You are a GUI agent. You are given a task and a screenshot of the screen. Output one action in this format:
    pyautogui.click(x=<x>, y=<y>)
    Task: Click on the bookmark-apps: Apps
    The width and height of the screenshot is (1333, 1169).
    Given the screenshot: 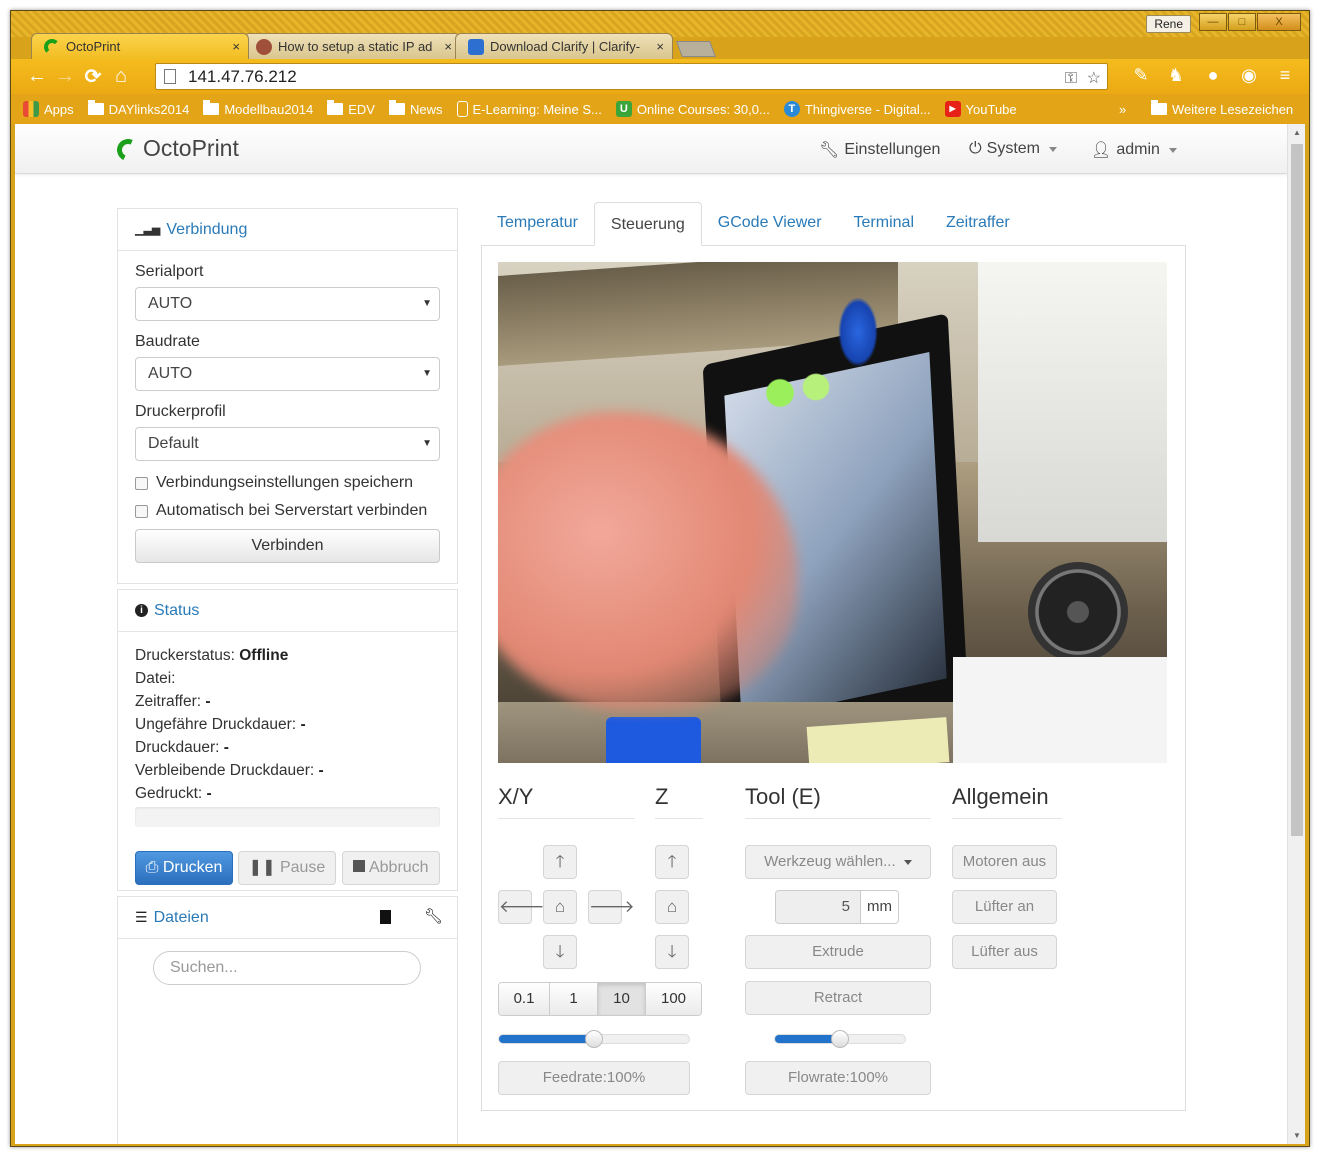 What is the action you would take?
    pyautogui.click(x=48, y=109)
    